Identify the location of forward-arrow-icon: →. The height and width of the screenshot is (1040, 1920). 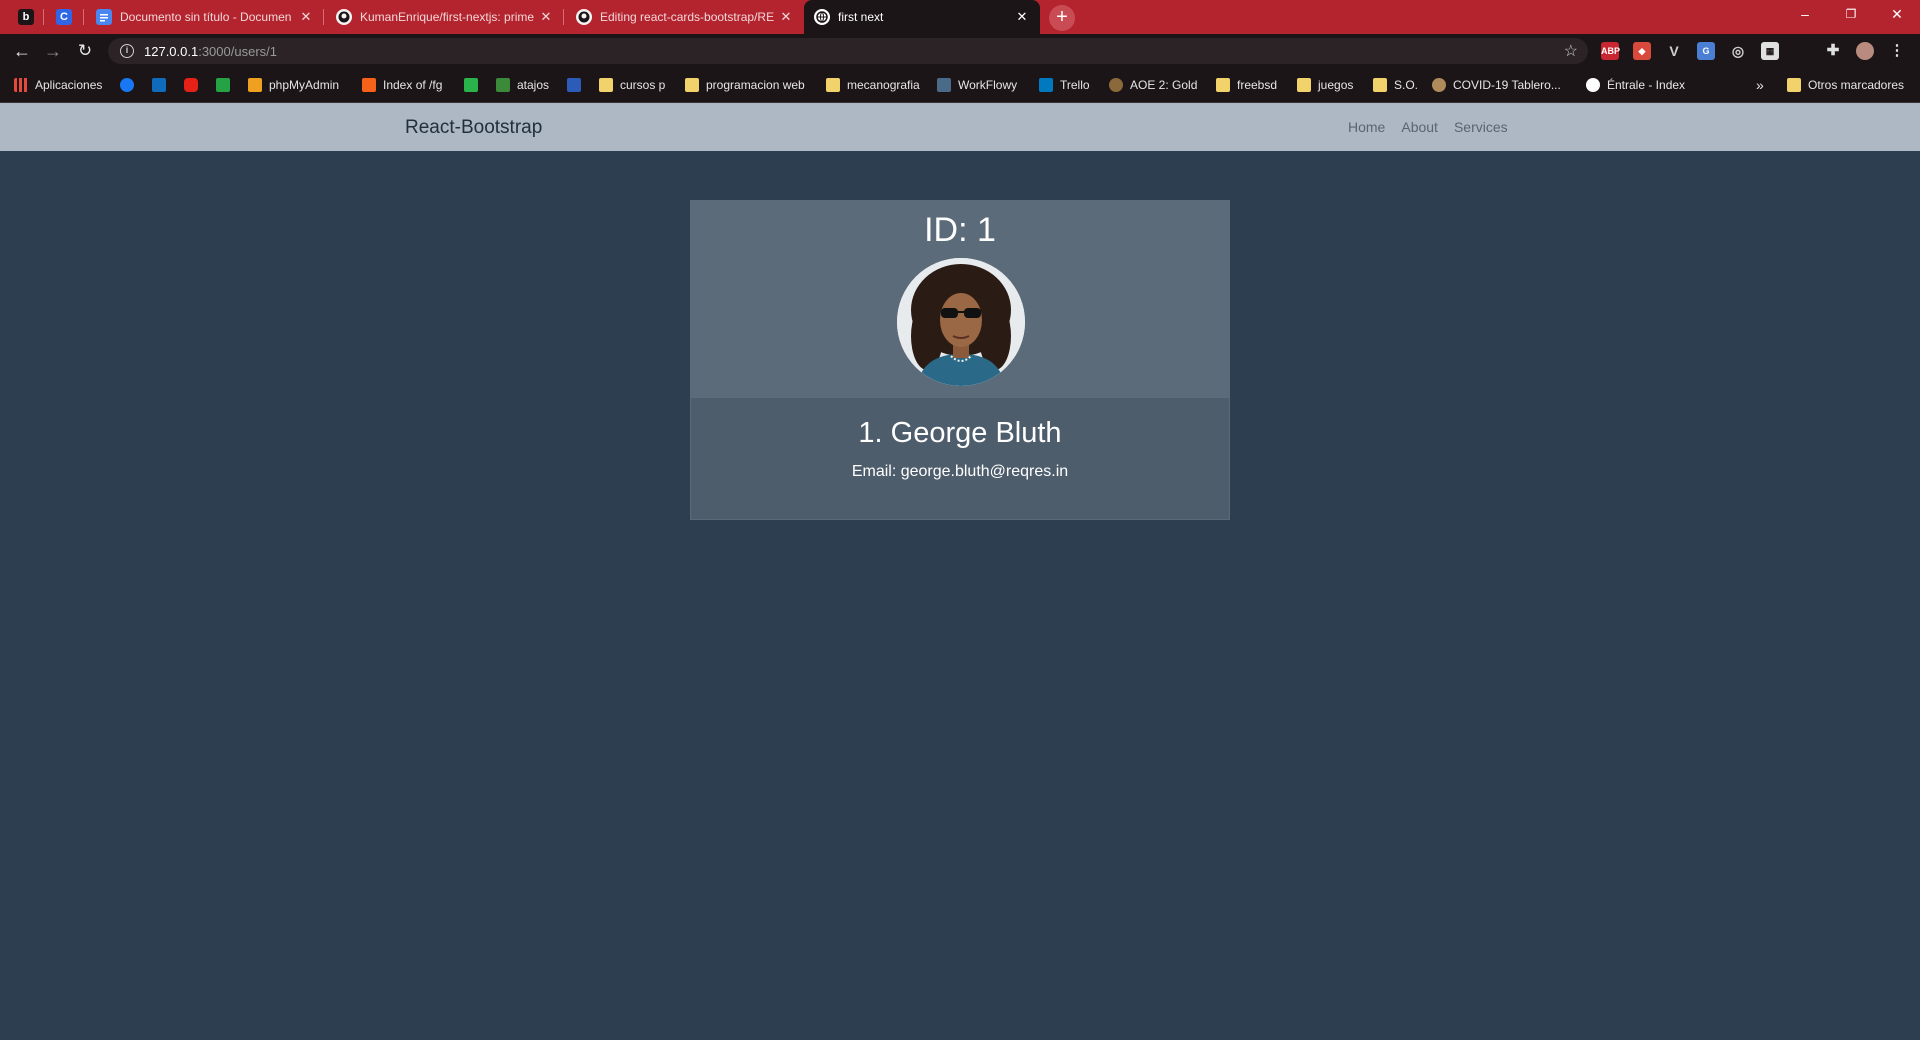
(53, 51).